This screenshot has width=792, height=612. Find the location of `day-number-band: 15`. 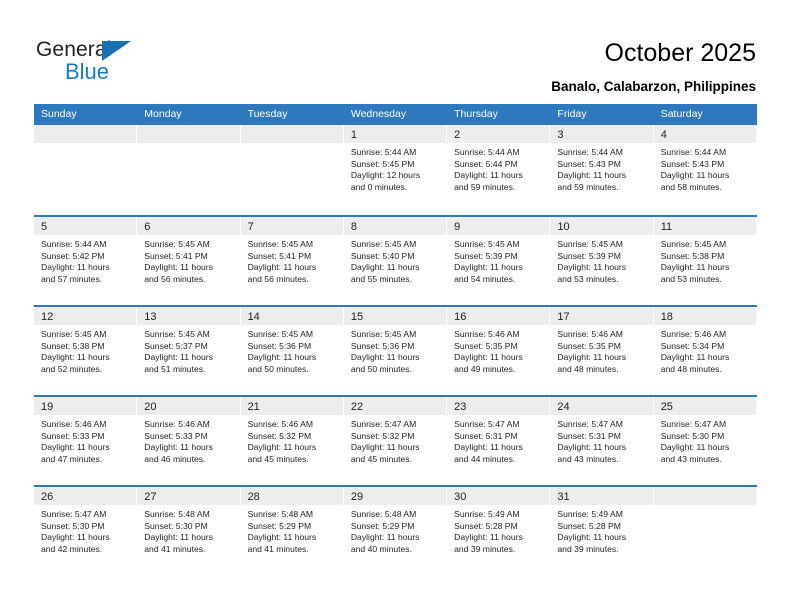

day-number-band: 15 is located at coordinates (395, 316).